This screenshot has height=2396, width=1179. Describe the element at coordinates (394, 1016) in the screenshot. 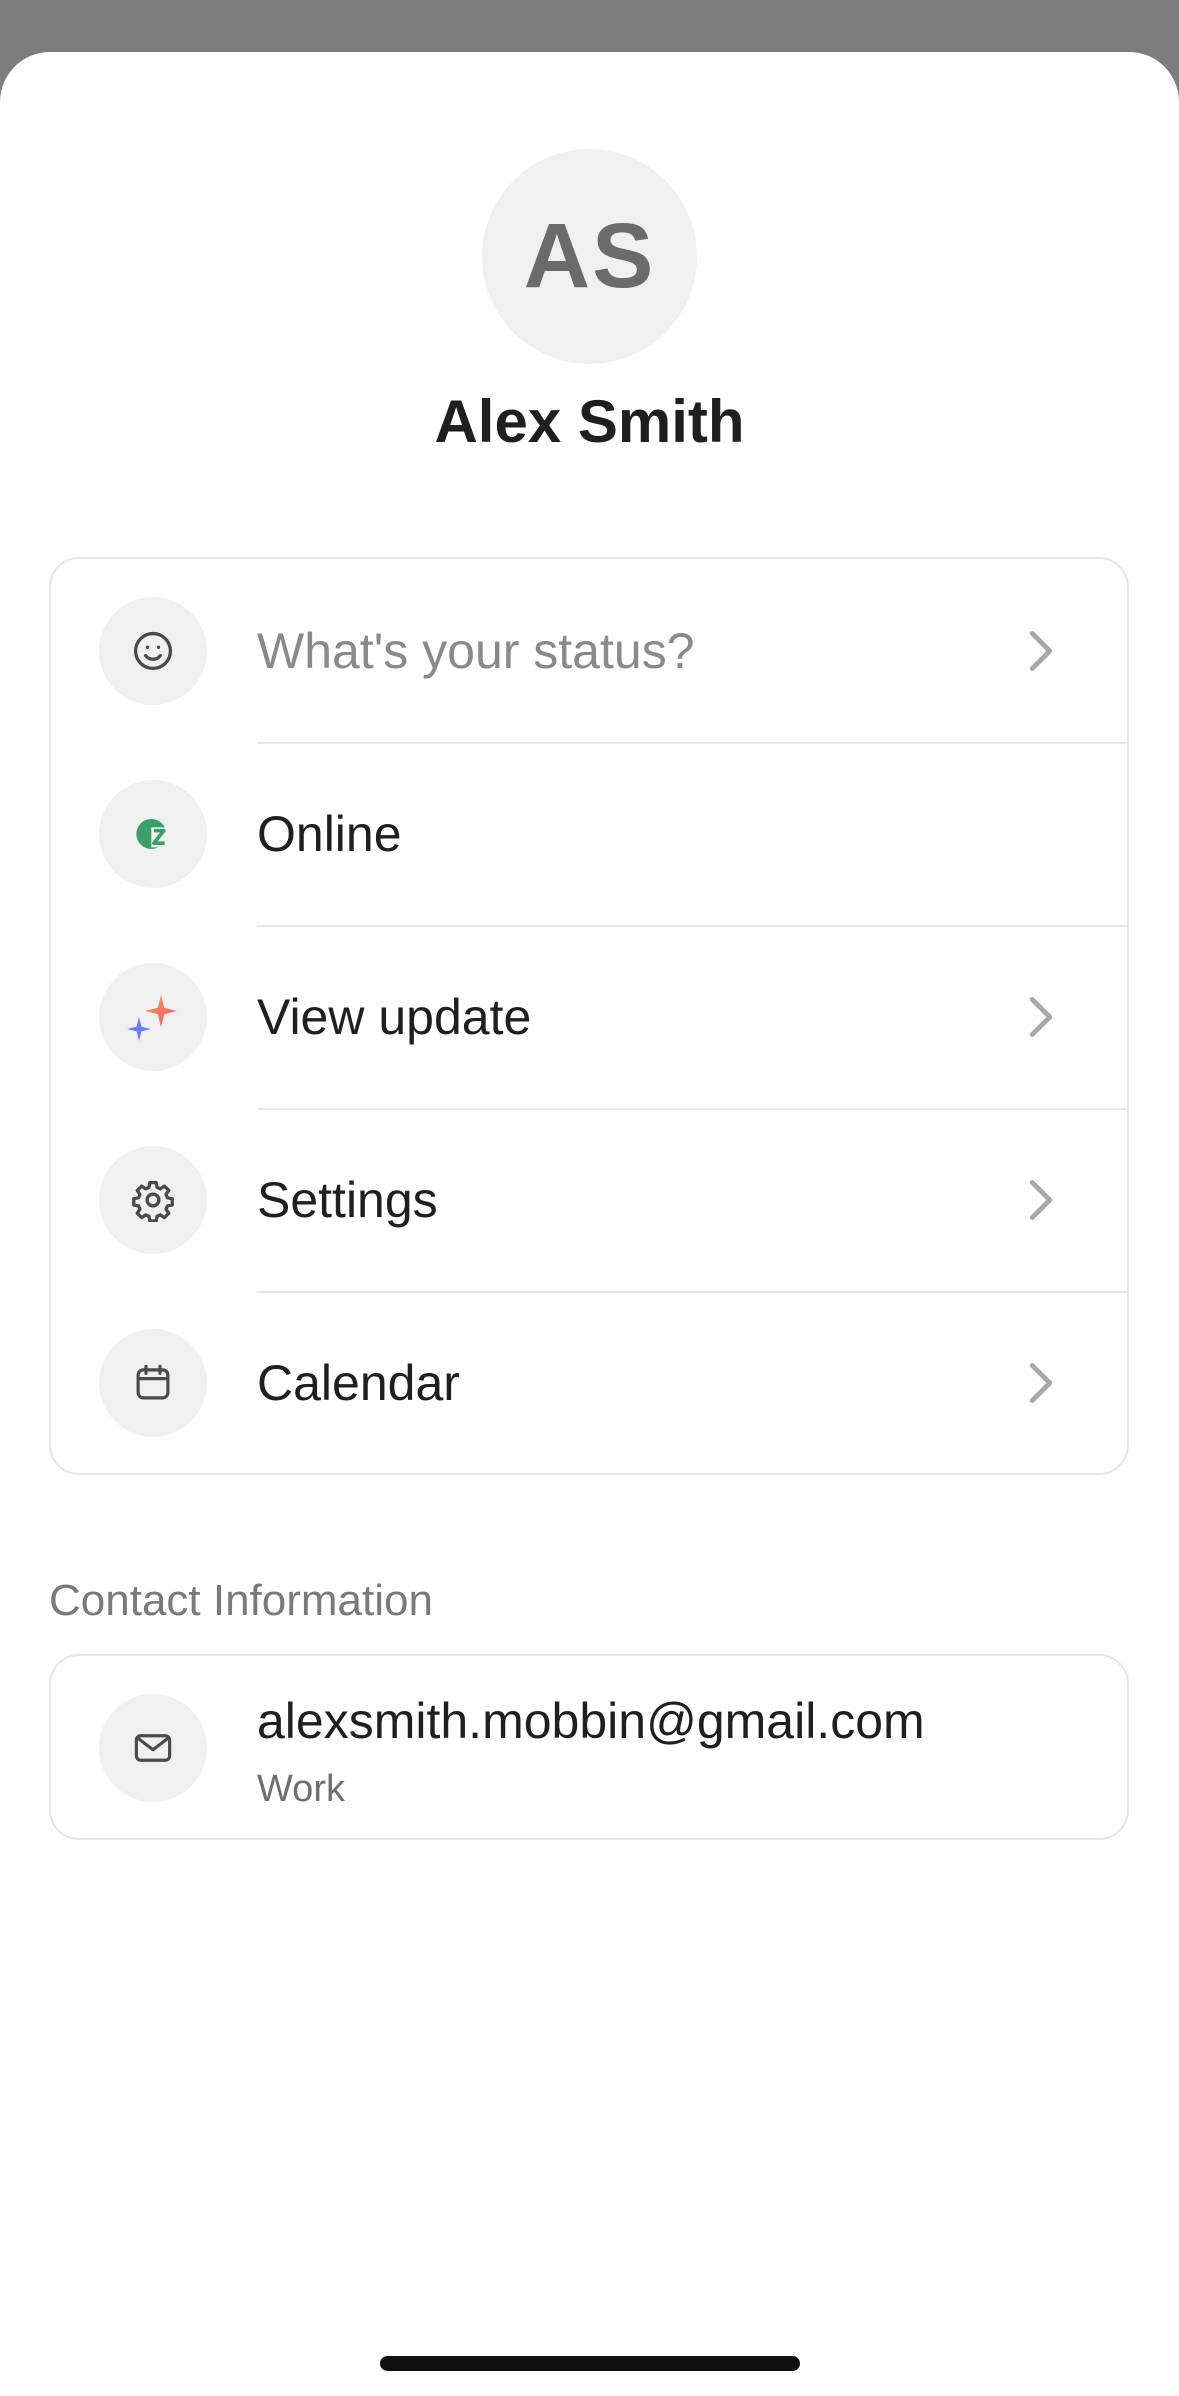

I see `view-update-label: View update` at that location.